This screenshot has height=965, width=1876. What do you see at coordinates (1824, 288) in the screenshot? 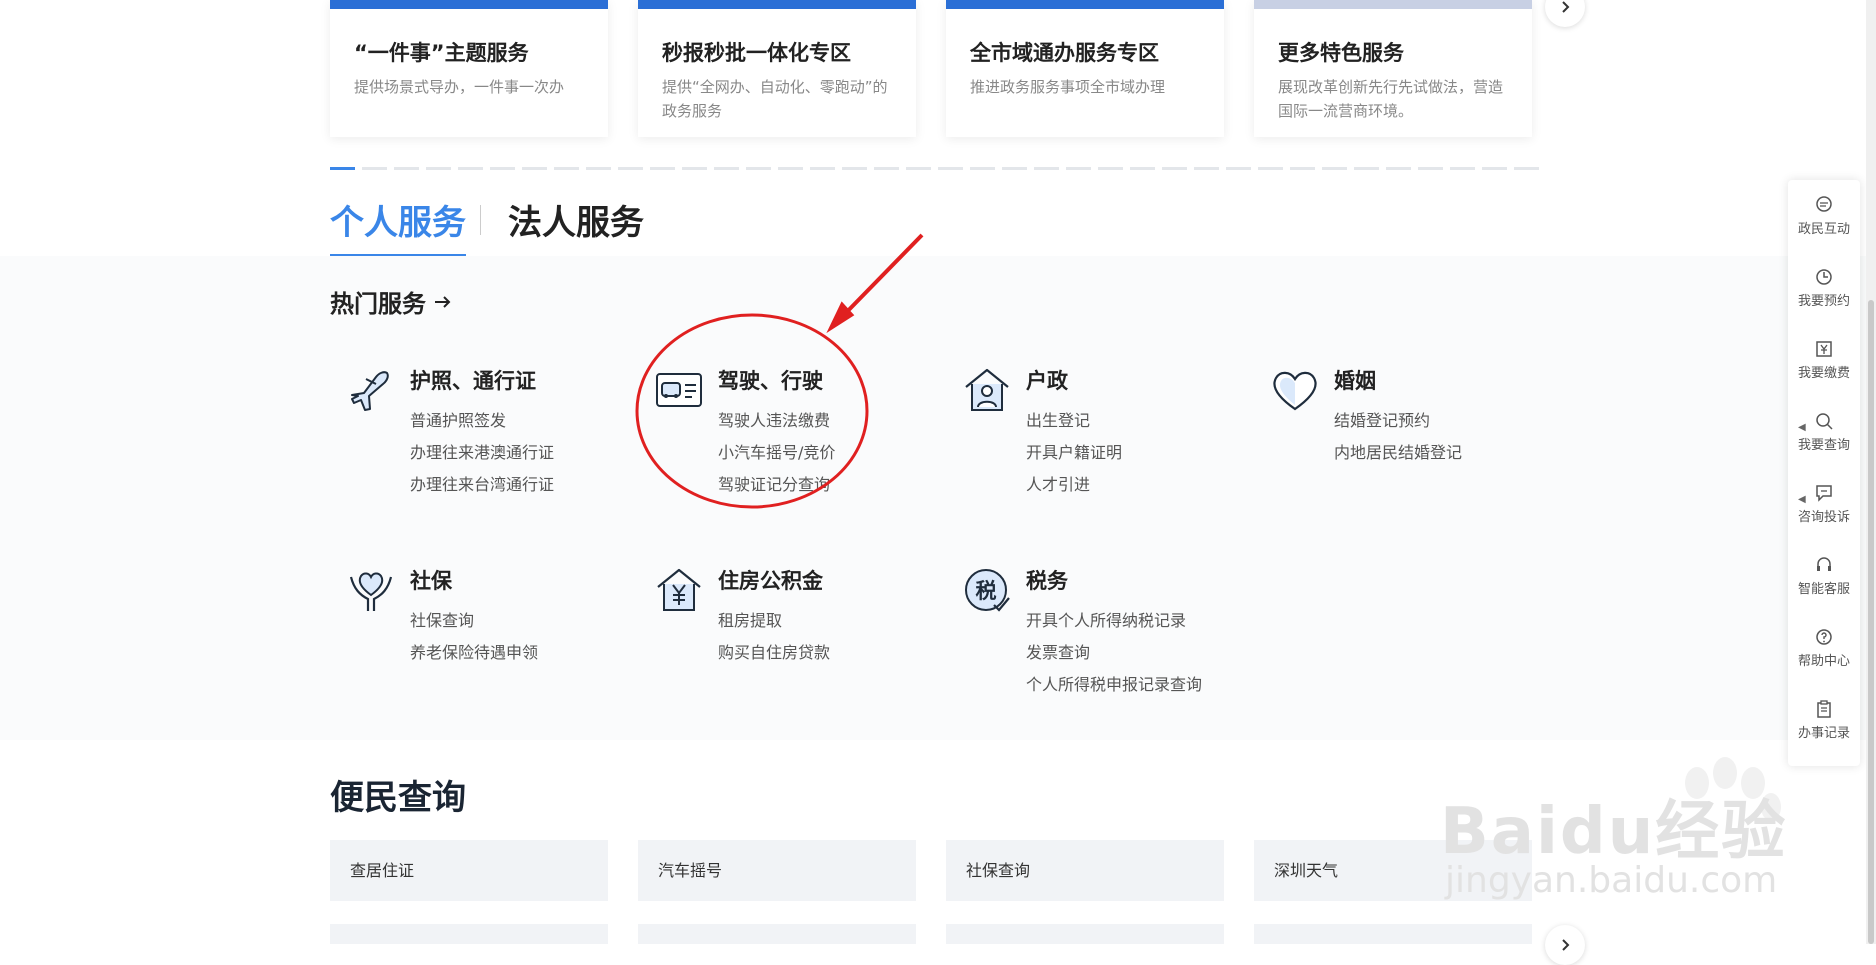
I see `float-item-appointment: 我要预约` at bounding box center [1824, 288].